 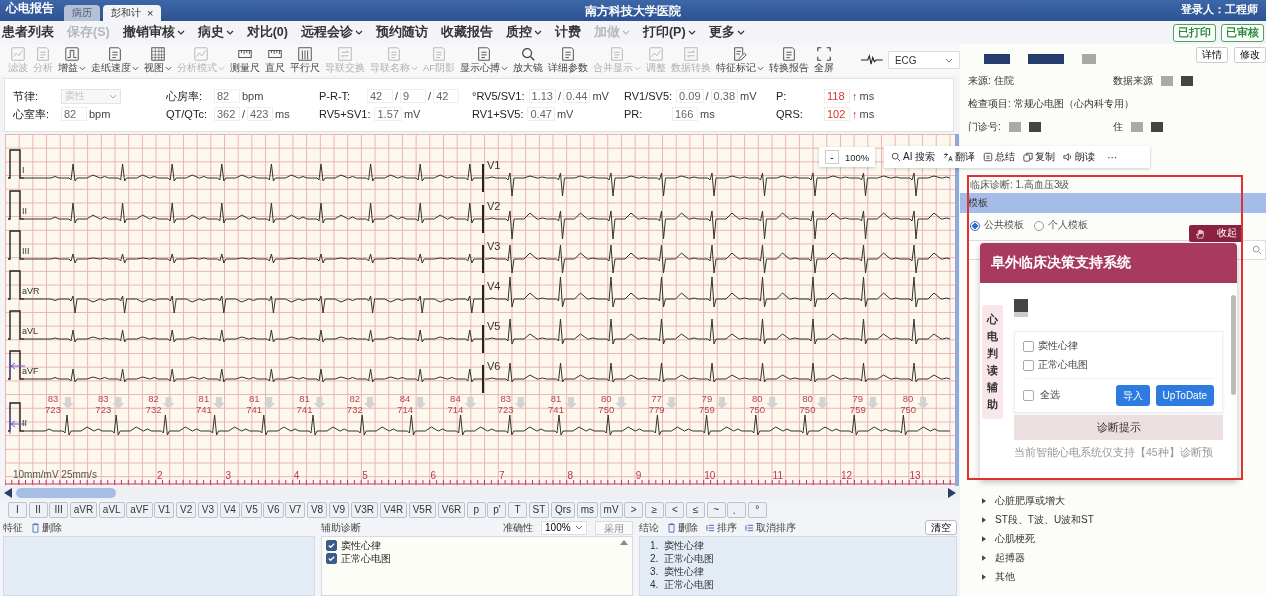 What do you see at coordinates (923, 60) in the screenshot?
I see `signal-select: ECG` at bounding box center [923, 60].